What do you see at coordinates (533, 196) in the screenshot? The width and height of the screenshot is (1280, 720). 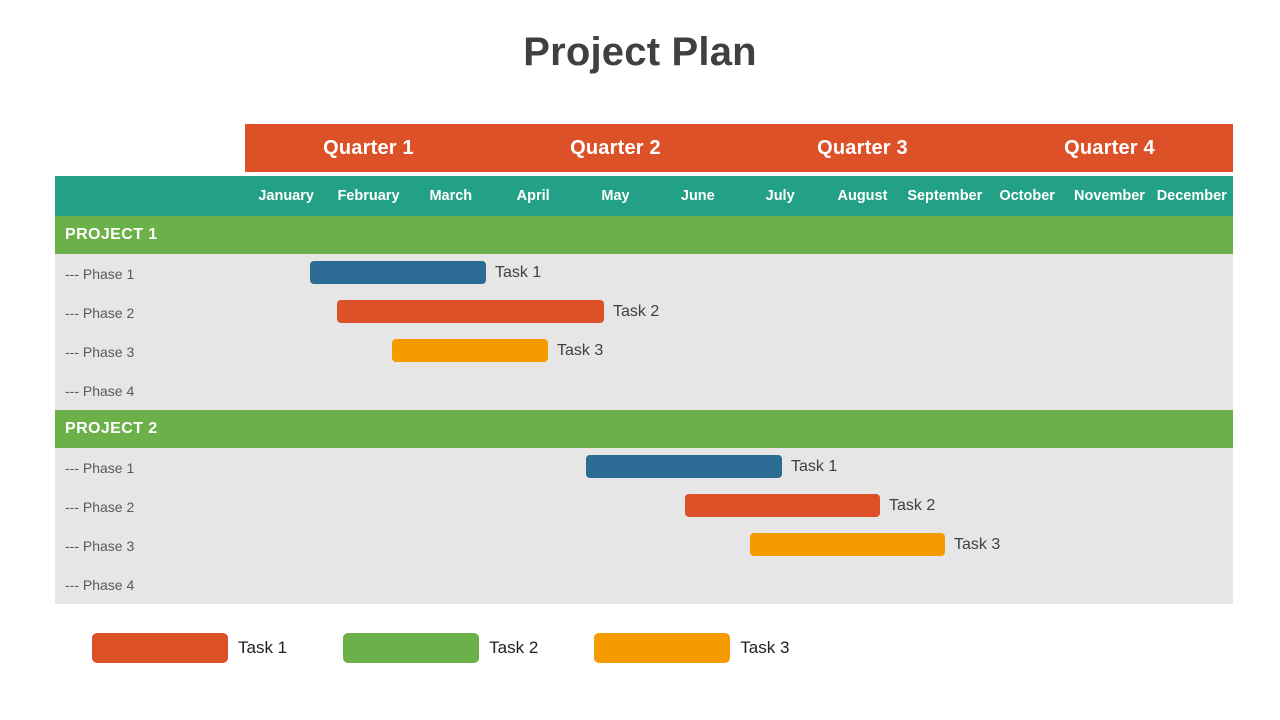 I see `month-header-cell: April` at bounding box center [533, 196].